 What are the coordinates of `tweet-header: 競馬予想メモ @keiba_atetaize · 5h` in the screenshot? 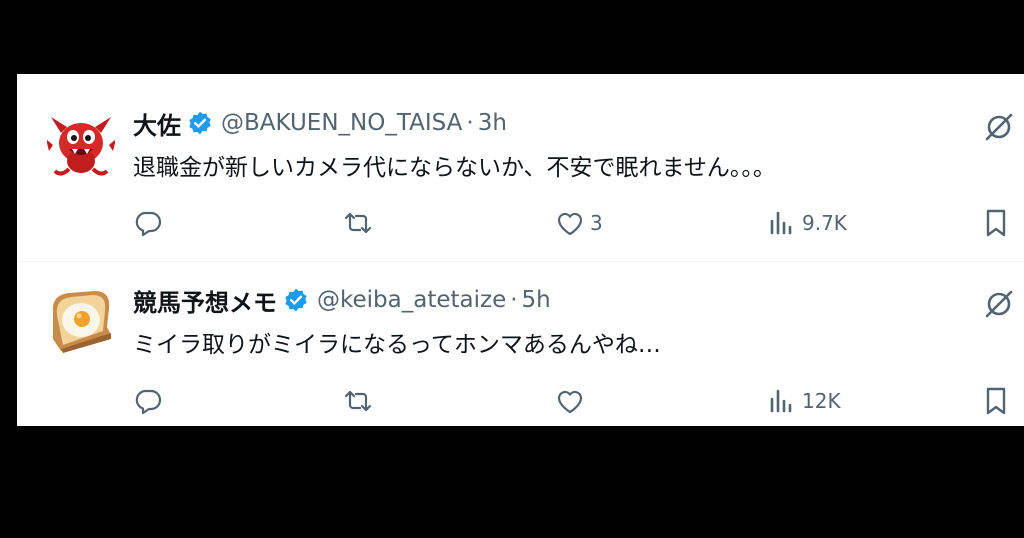 It's located at (342, 300).